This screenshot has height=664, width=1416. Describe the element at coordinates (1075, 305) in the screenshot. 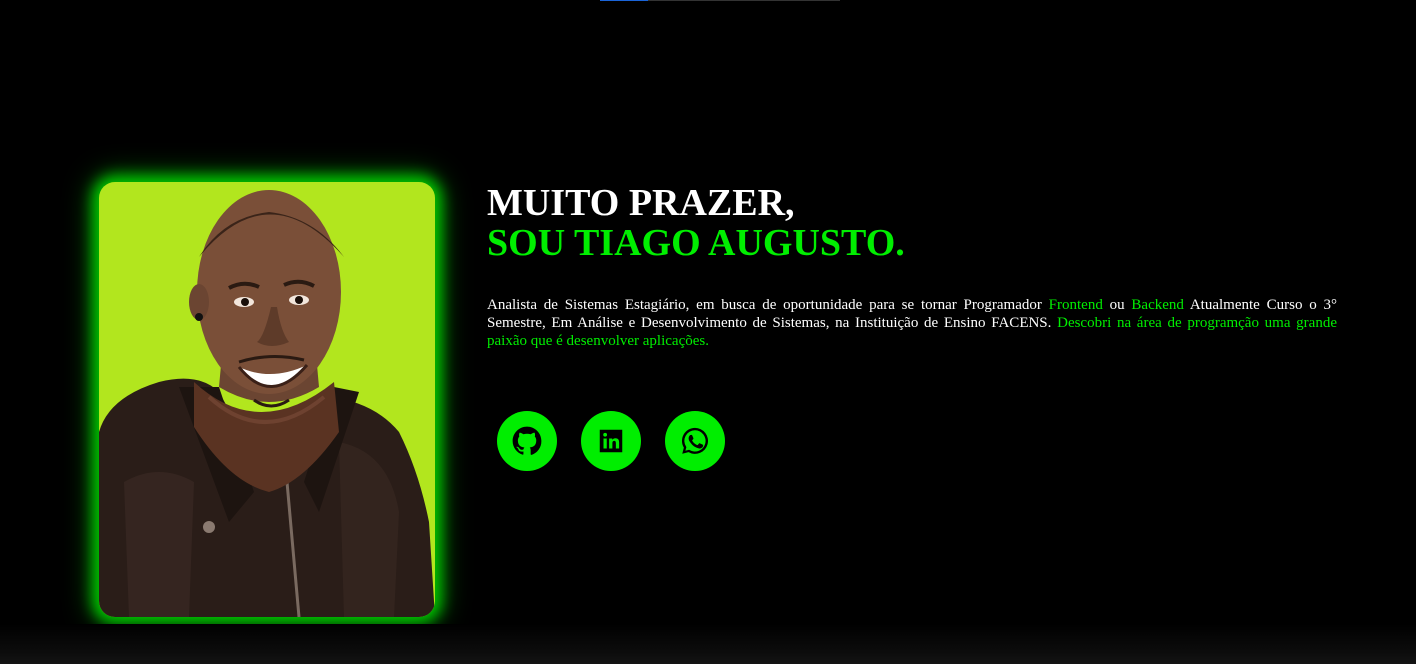

I see `bio-frontend: Frontend` at that location.